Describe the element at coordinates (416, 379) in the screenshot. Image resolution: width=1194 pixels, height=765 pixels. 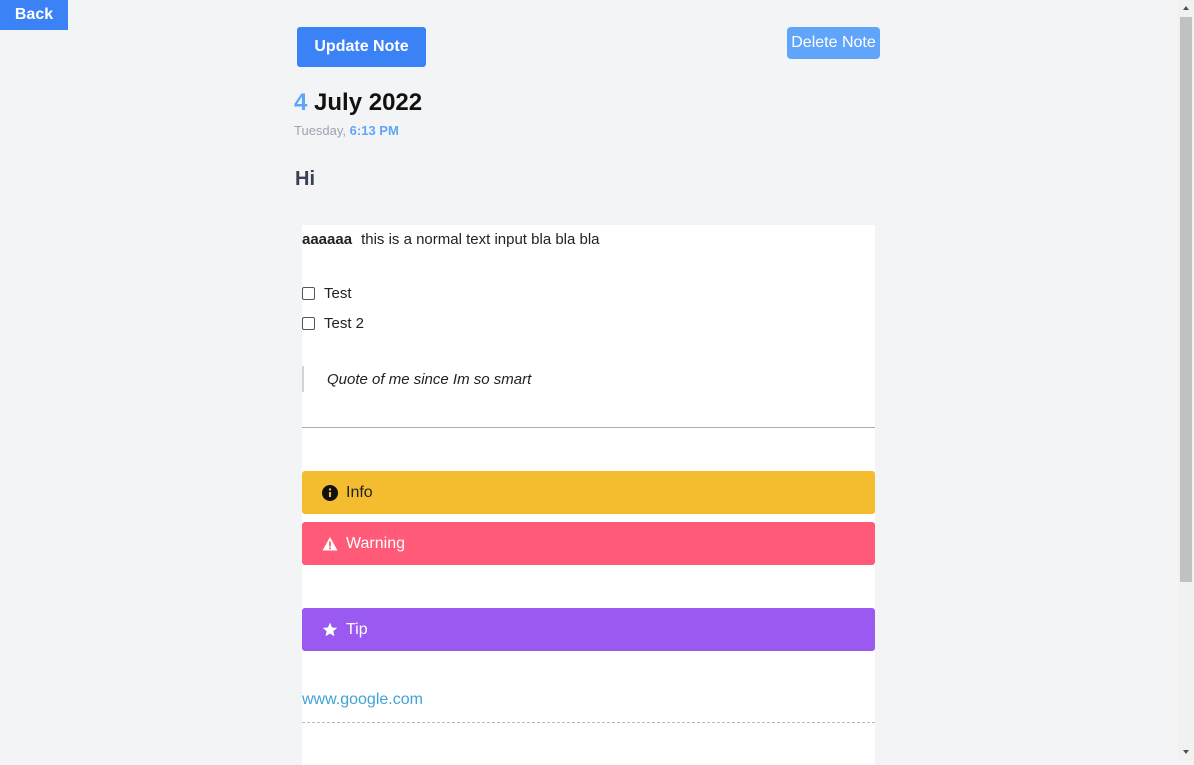
I see `blockquote: Quote of me since Im so smart` at that location.